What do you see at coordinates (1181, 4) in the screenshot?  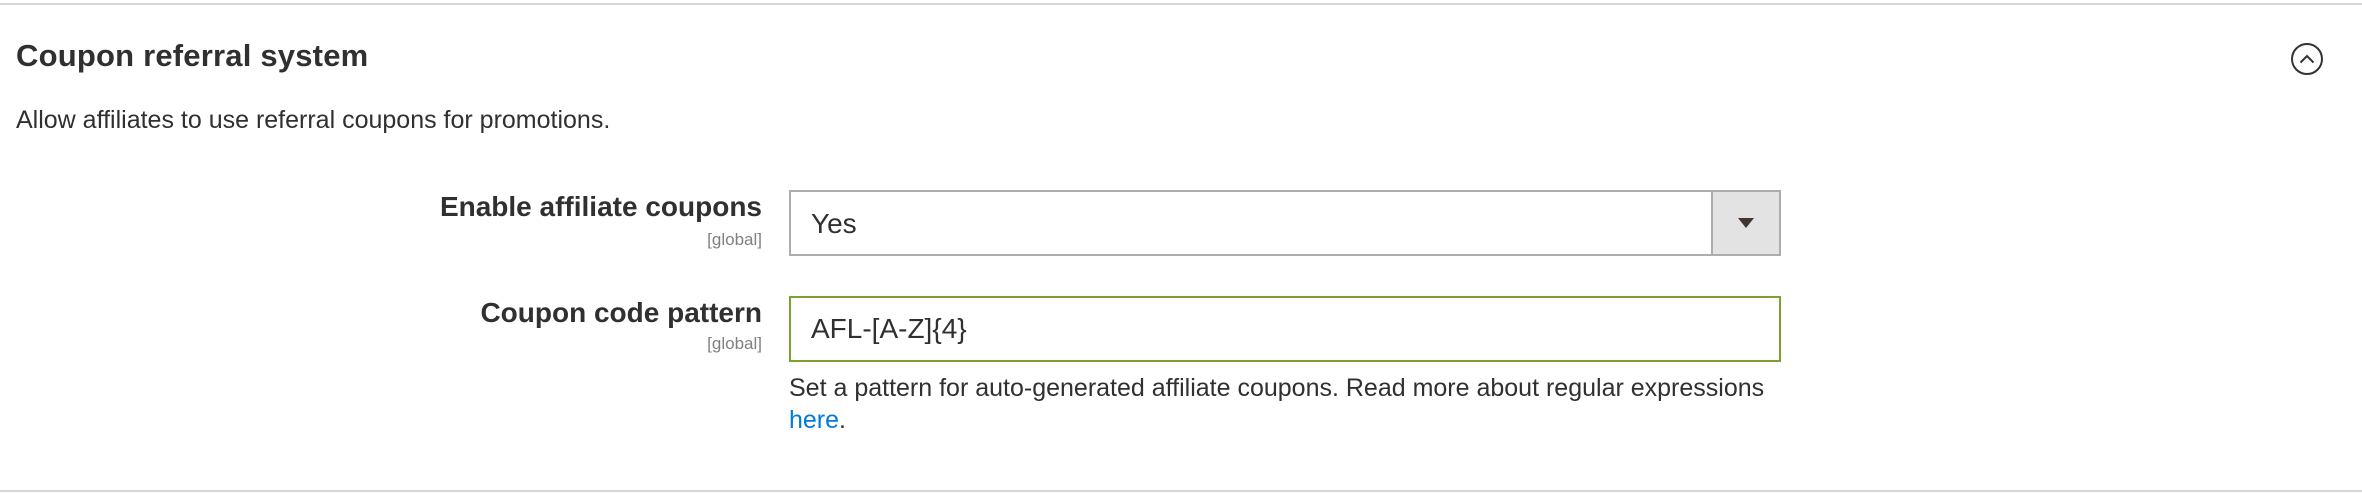 I see `section-divider-top` at bounding box center [1181, 4].